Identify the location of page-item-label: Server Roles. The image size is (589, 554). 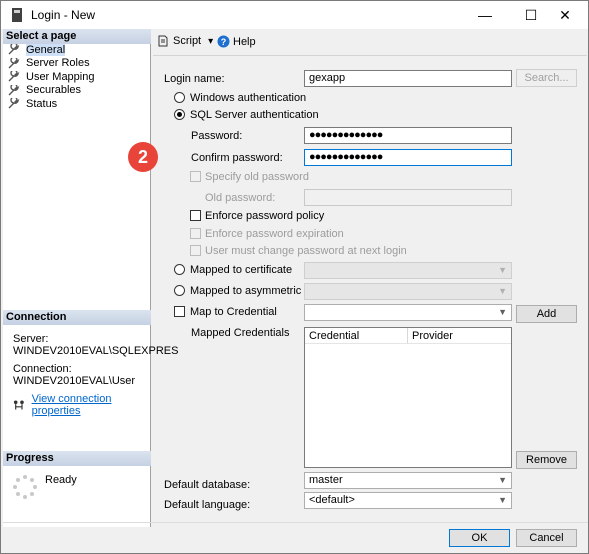
(58, 63).